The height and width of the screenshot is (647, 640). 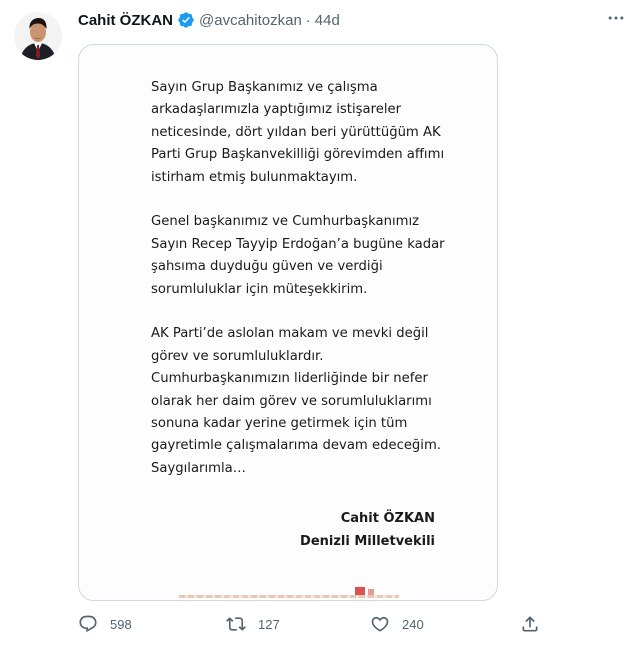 I want to click on share-icon, so click(x=530, y=624).